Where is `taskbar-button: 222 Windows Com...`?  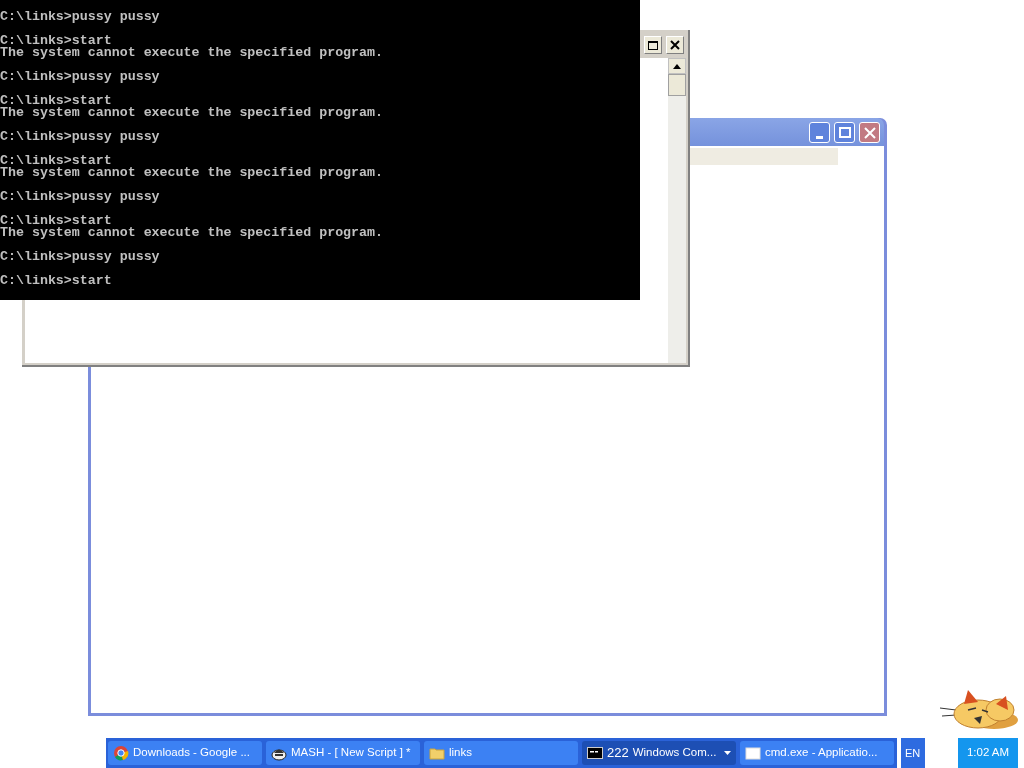 taskbar-button: 222 Windows Com... is located at coordinates (659, 753).